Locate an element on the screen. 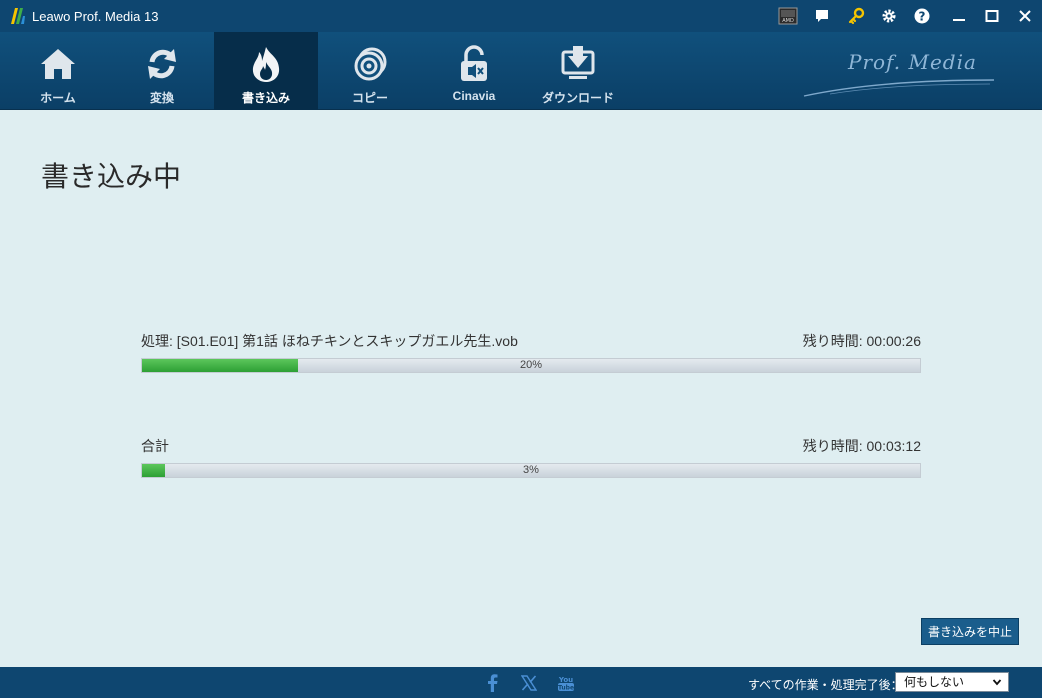  app-title: Leawo Prof. Media 13 is located at coordinates (95, 16).